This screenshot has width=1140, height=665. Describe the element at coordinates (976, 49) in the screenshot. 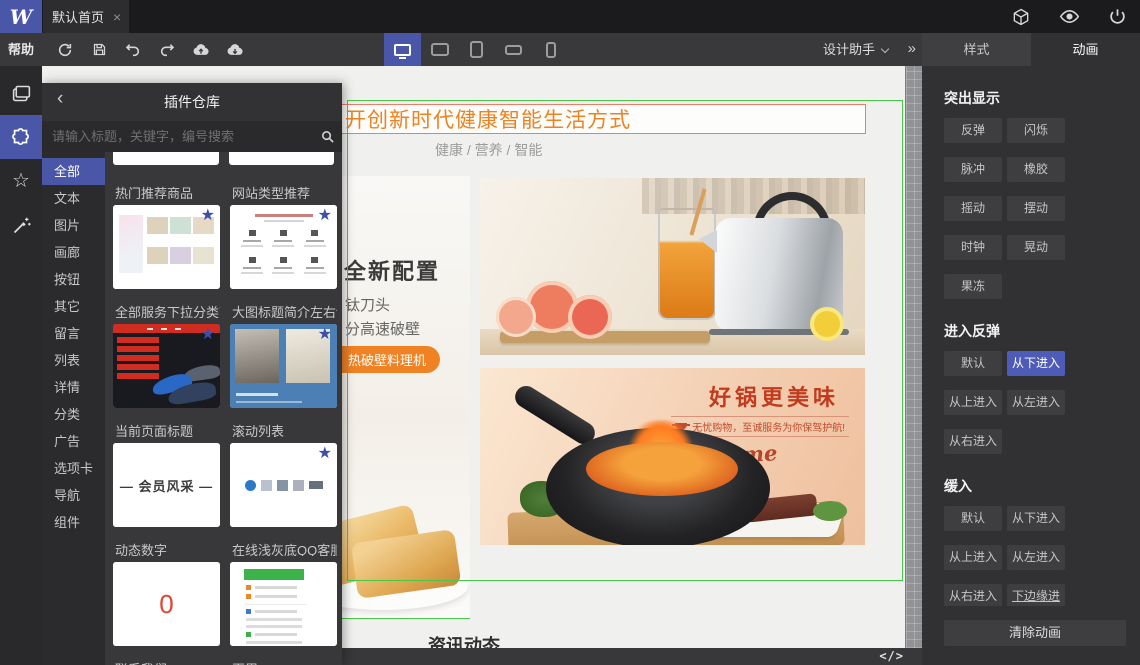

I see `tab-style: 样式` at that location.